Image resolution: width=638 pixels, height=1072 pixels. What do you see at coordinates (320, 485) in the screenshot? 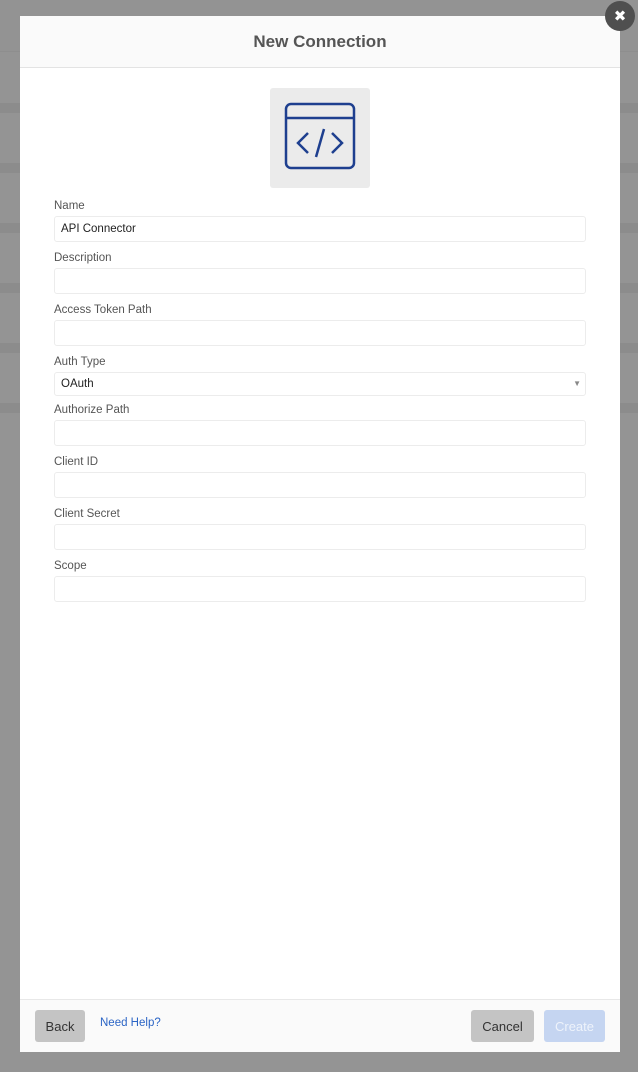
I see `client-id-input` at bounding box center [320, 485].